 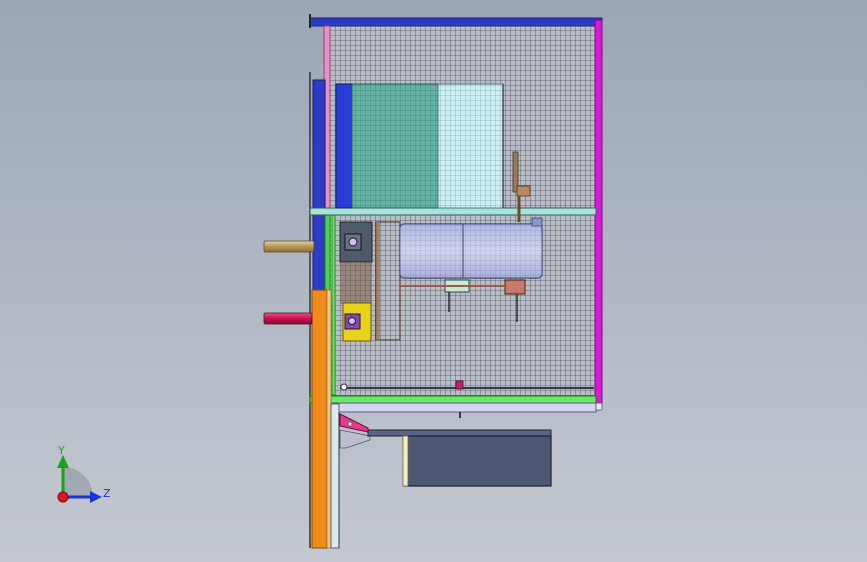 I want to click on motor-shade, so click(x=471, y=251).